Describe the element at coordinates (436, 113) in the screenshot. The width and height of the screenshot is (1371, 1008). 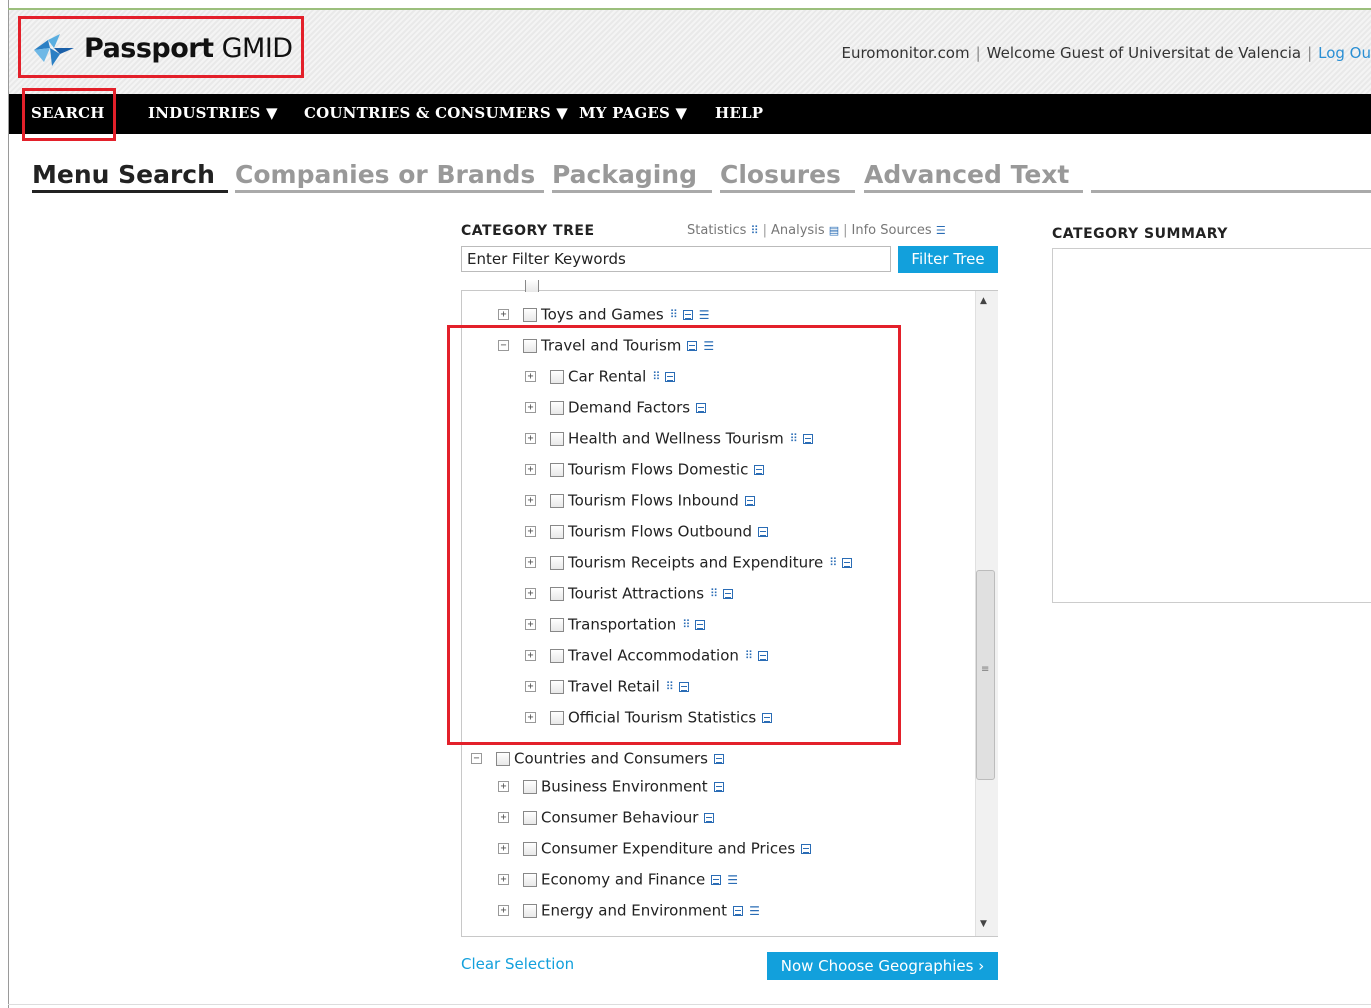
I see `nav-countries-consumers: COUNTRIES & CONSUMERS ▼` at that location.